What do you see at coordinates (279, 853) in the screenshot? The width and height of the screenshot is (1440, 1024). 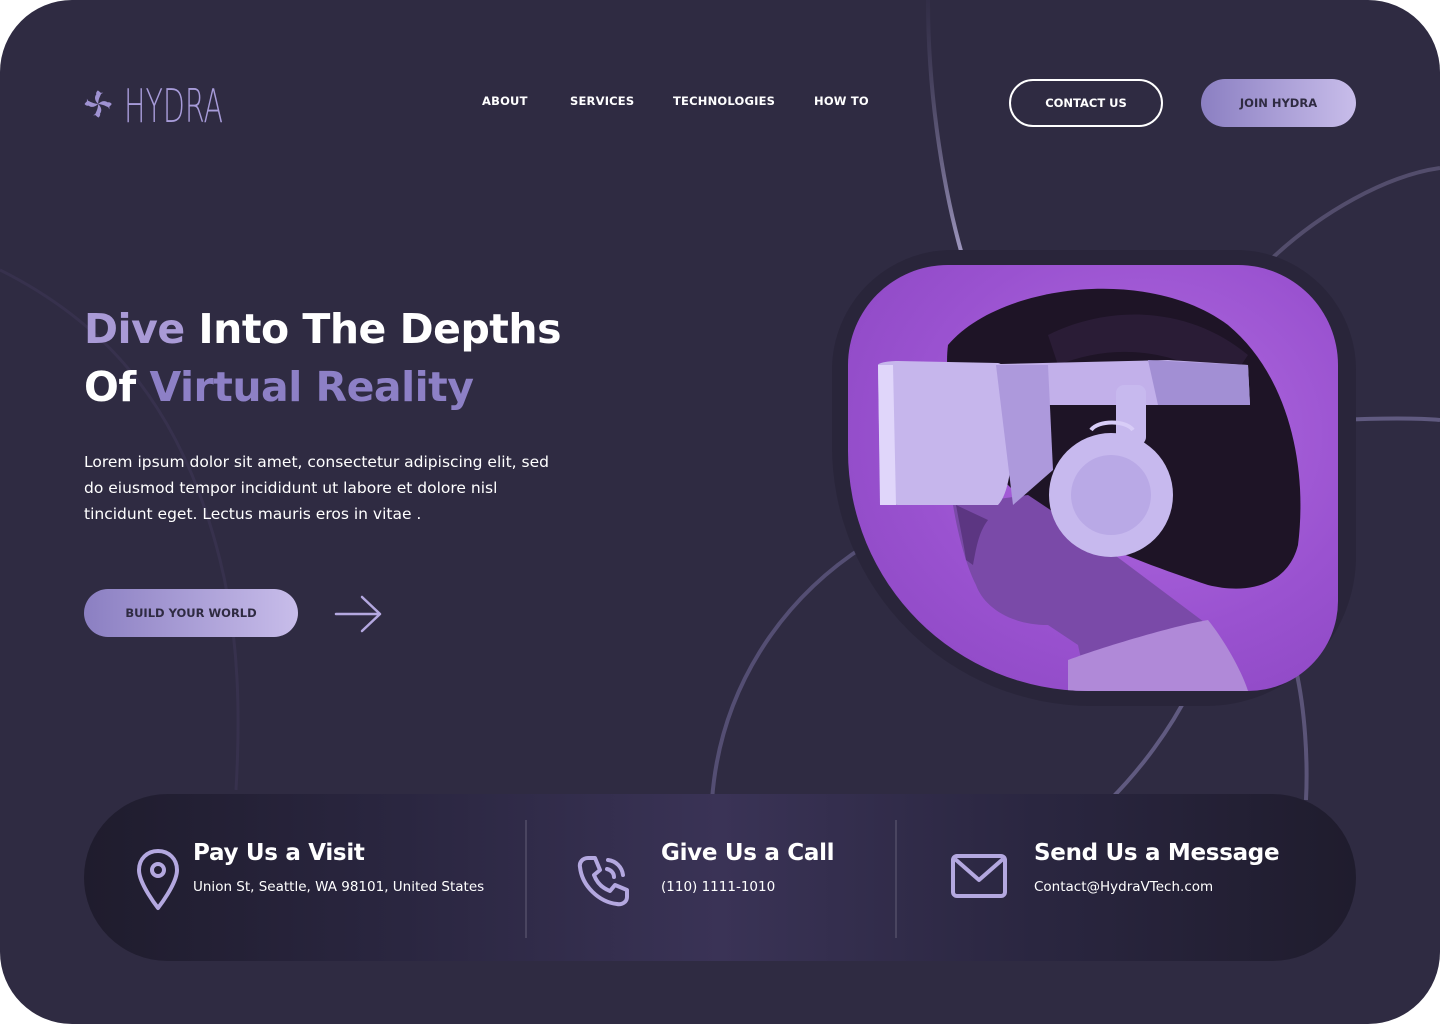 I see `contact-visit-title: Pay Us a Visit` at bounding box center [279, 853].